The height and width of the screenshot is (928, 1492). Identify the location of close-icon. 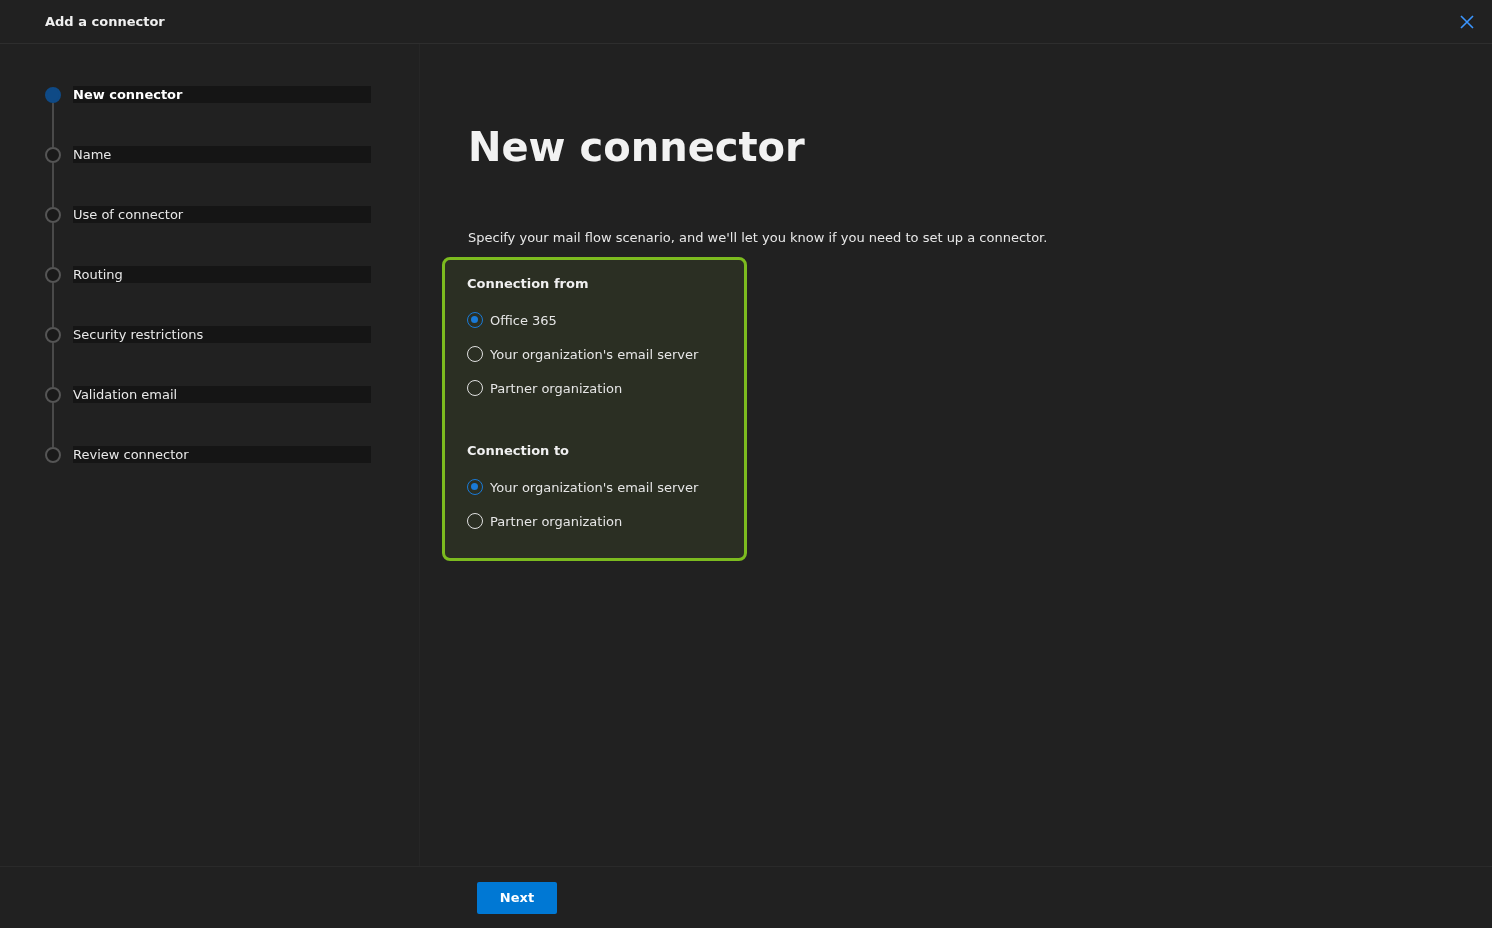
(1467, 21).